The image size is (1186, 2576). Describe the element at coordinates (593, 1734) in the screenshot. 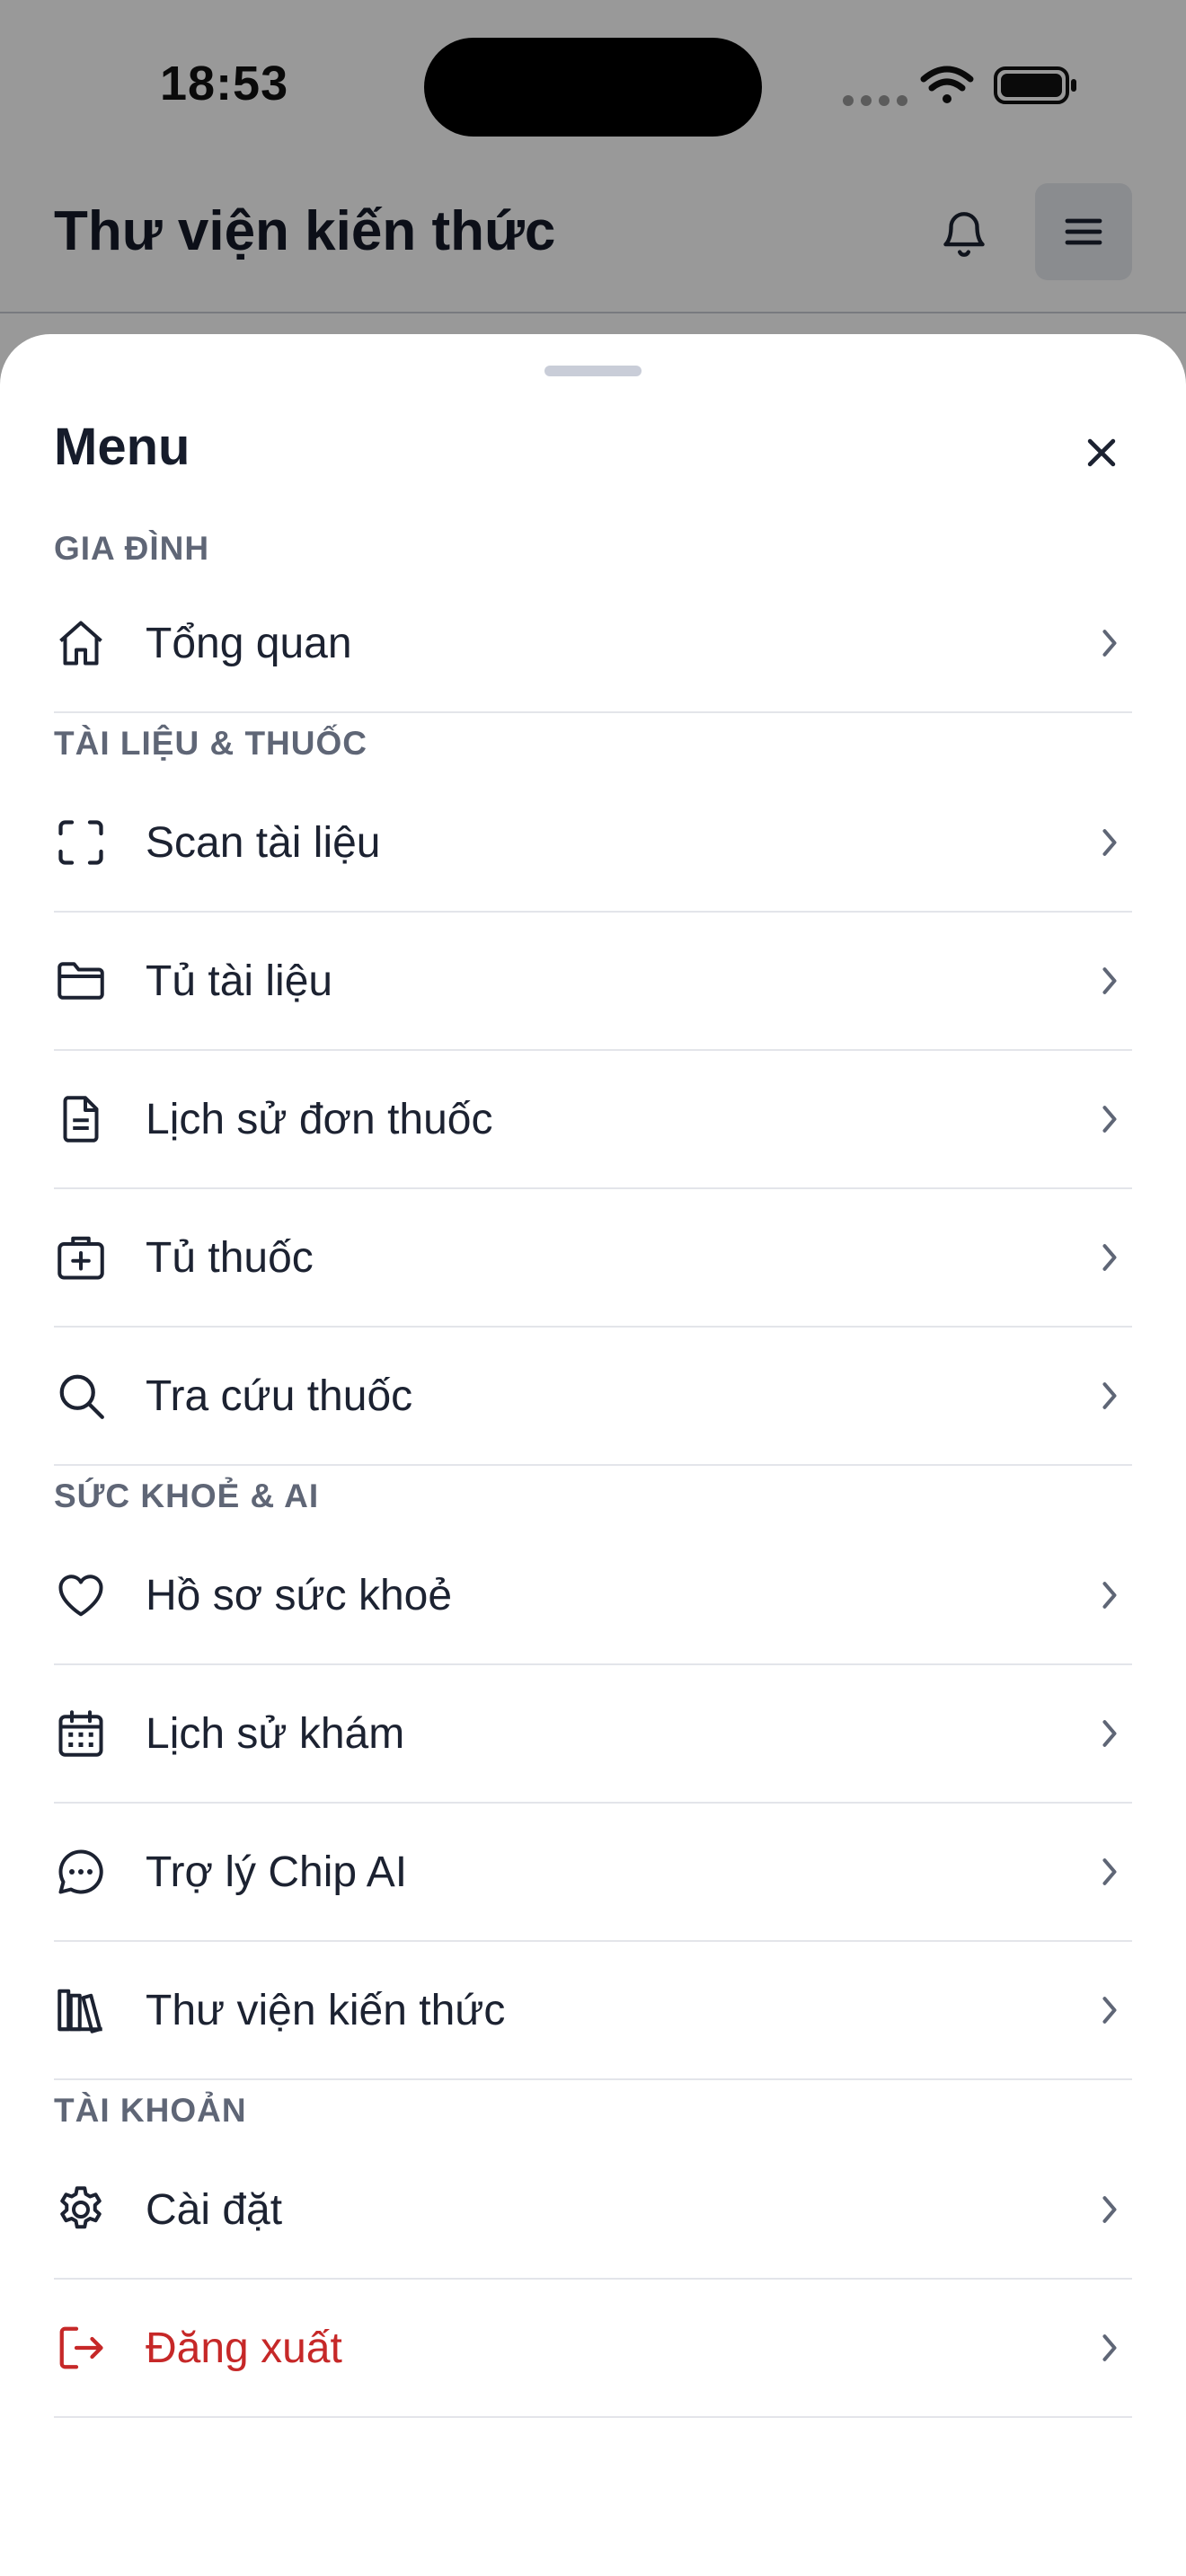

I see `menu-item-visit-history: Lịch sử khám` at that location.